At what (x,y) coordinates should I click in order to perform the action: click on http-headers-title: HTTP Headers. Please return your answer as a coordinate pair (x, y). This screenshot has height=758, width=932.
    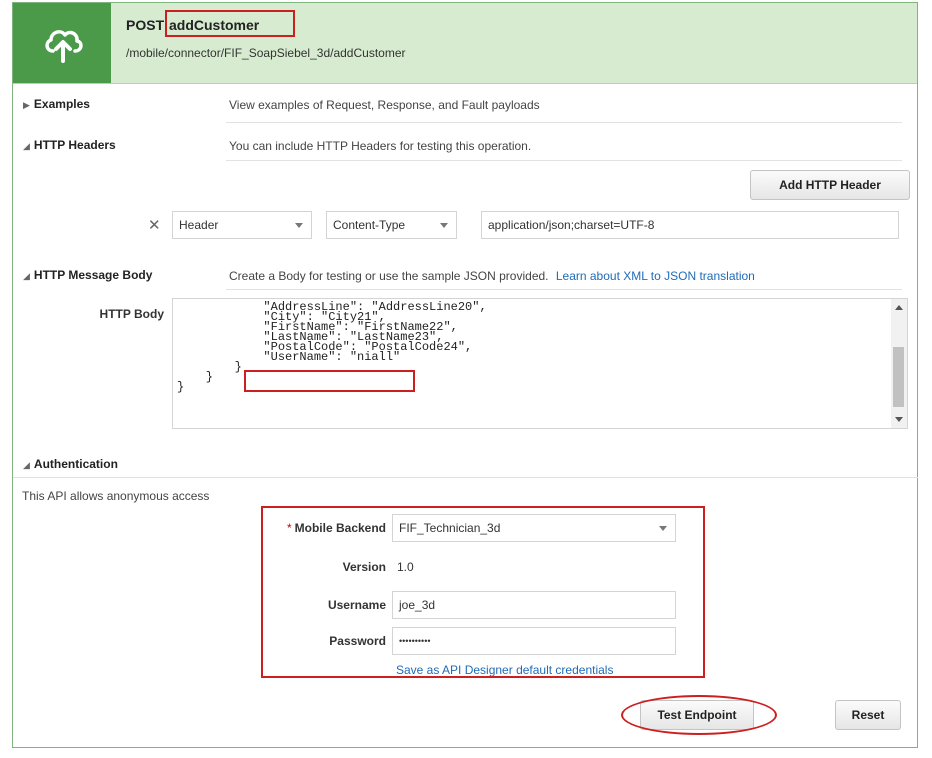
    Looking at the image, I should click on (74, 145).